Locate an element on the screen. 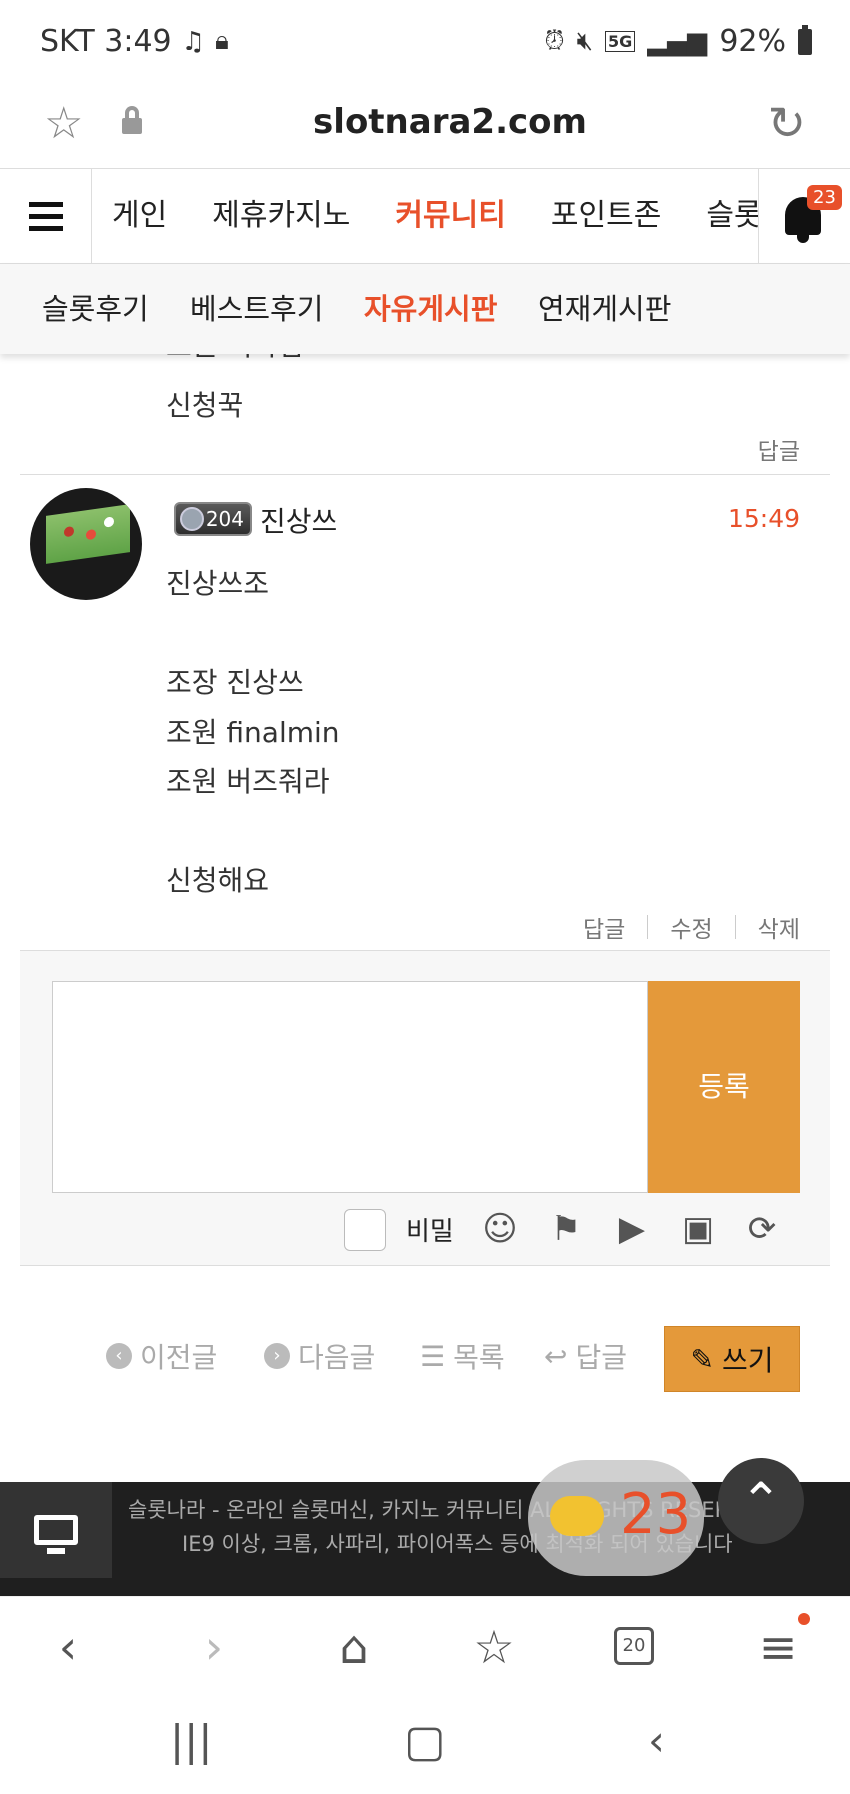 The height and width of the screenshot is (1794, 850). tabs-button: 20 is located at coordinates (634, 1646).